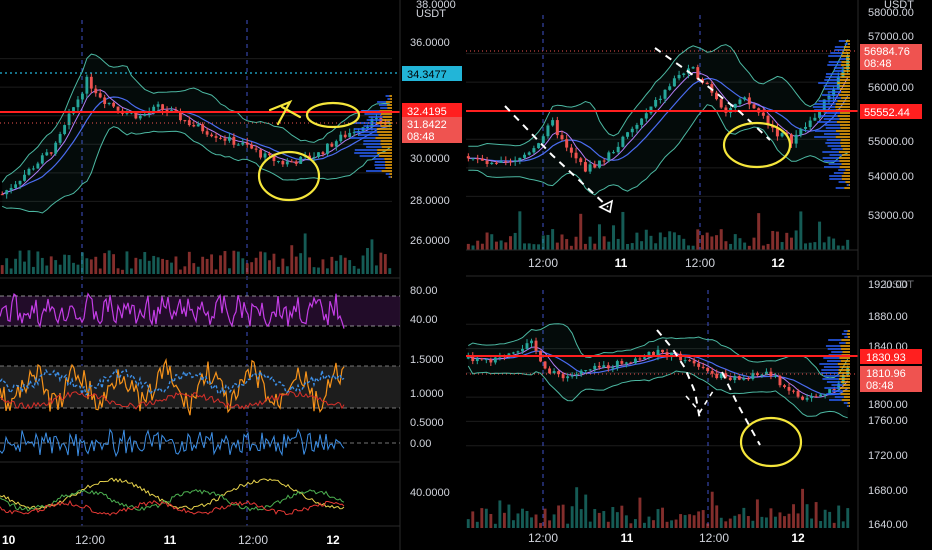  I want to click on left-axis-tick-30: 30.0000, so click(430, 159).